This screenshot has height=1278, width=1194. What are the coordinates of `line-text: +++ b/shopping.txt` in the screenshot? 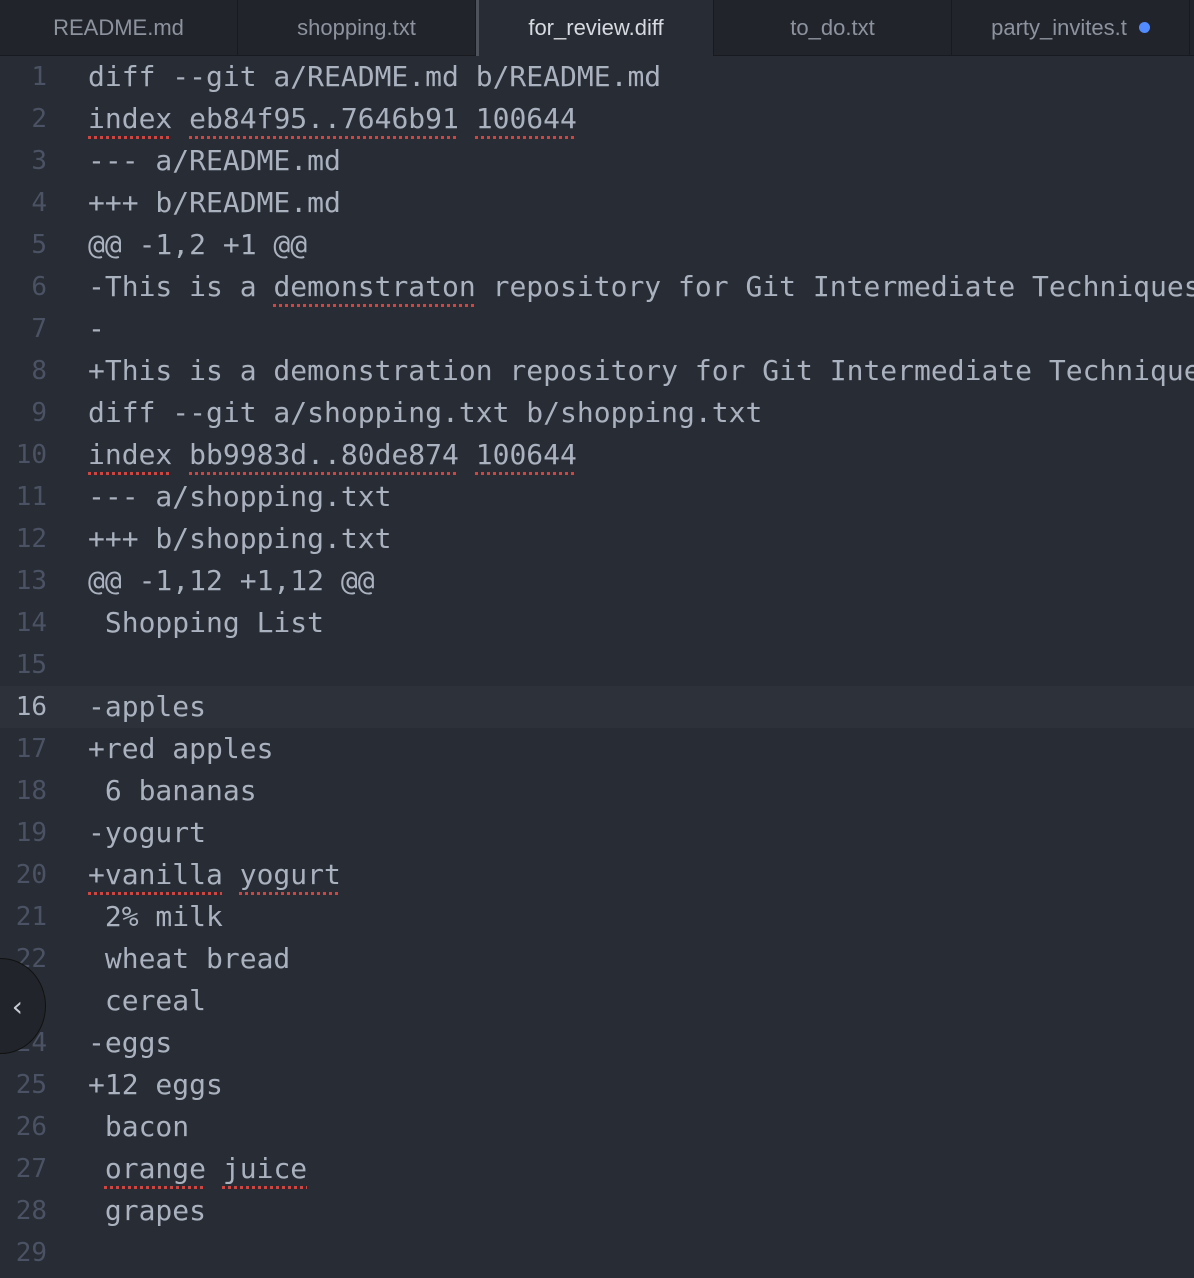 It's located at (239, 539).